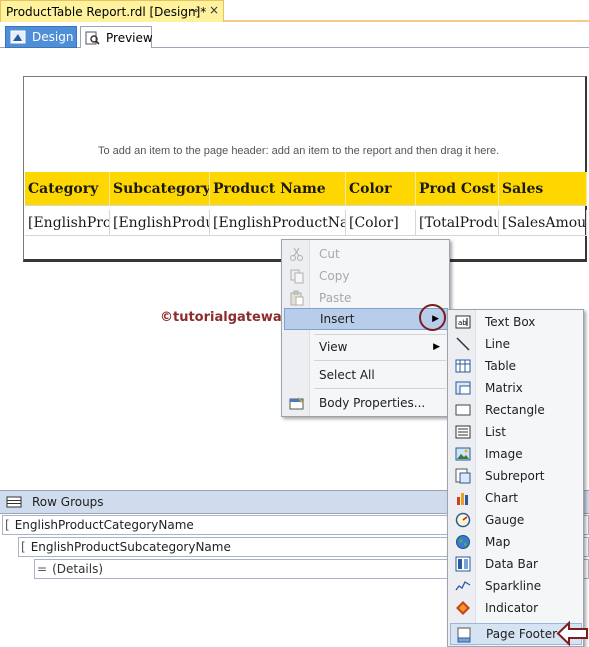 This screenshot has width=589, height=647. Describe the element at coordinates (457, 189) in the screenshot. I see `column-header: Prod Cost` at that location.